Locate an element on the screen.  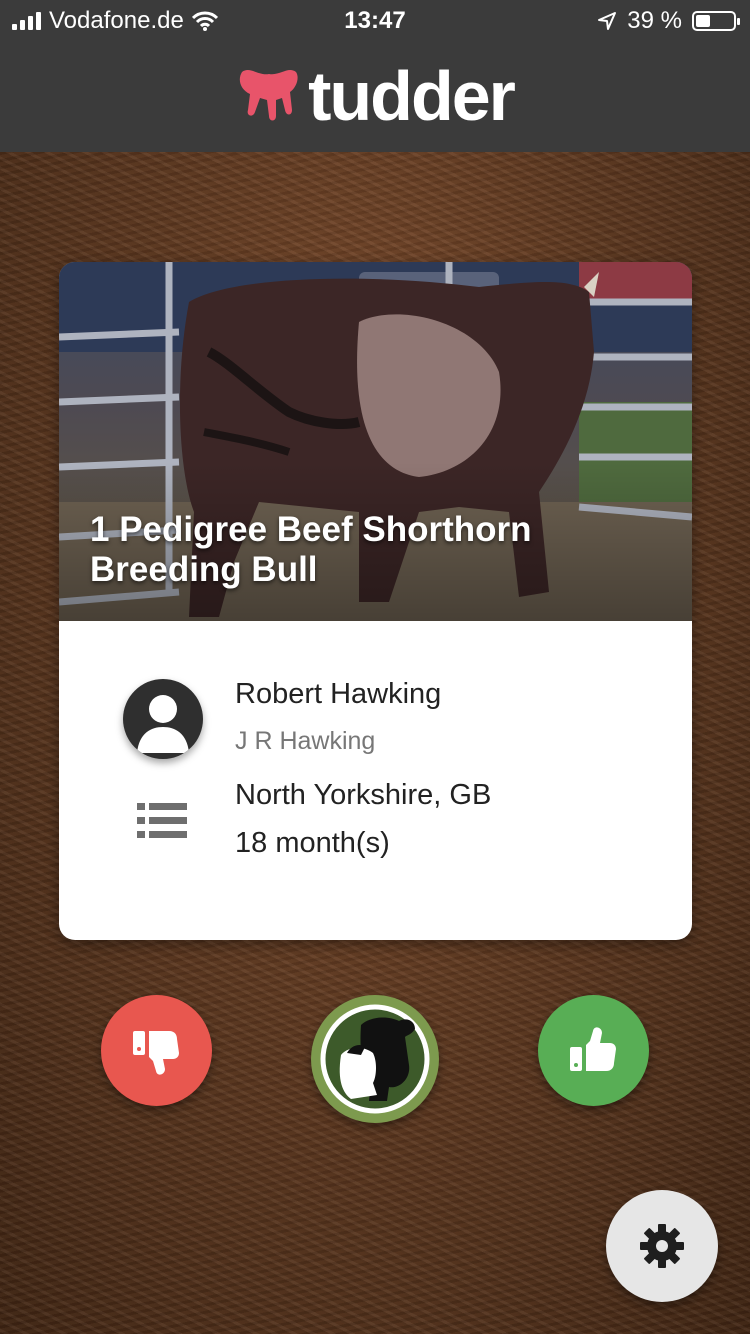
settings-button is located at coordinates (662, 1246).